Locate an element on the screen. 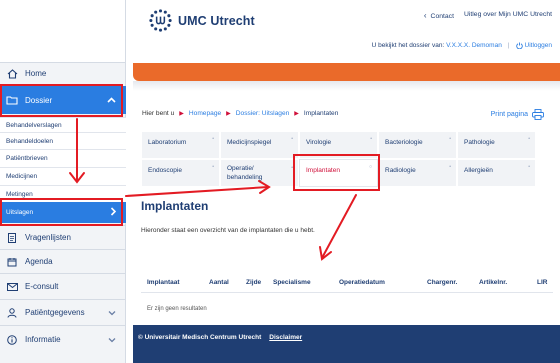 Image resolution: width=560 pixels, height=363 pixels. subitem-label: Behandeldoelen is located at coordinates (29, 141).